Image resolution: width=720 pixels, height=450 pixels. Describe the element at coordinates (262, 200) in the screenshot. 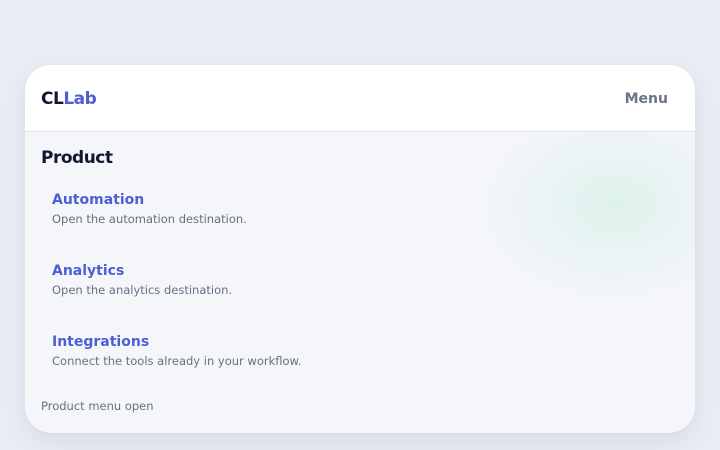

I see `menu-item-title: Automation` at that location.